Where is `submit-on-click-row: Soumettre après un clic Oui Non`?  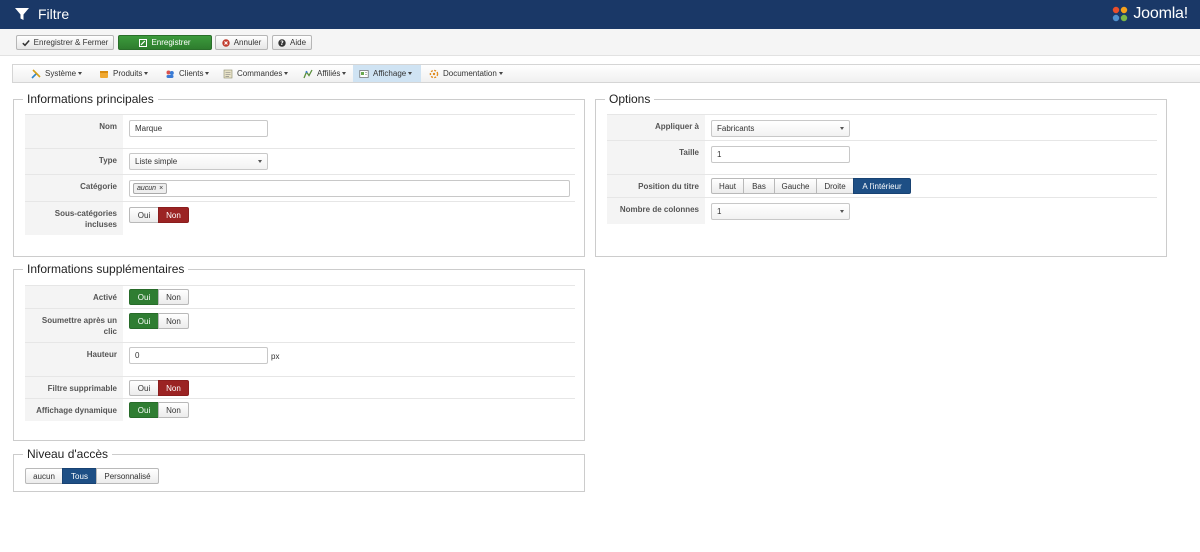
submit-on-click-row: Soumettre après un clic Oui Non is located at coordinates (300, 325).